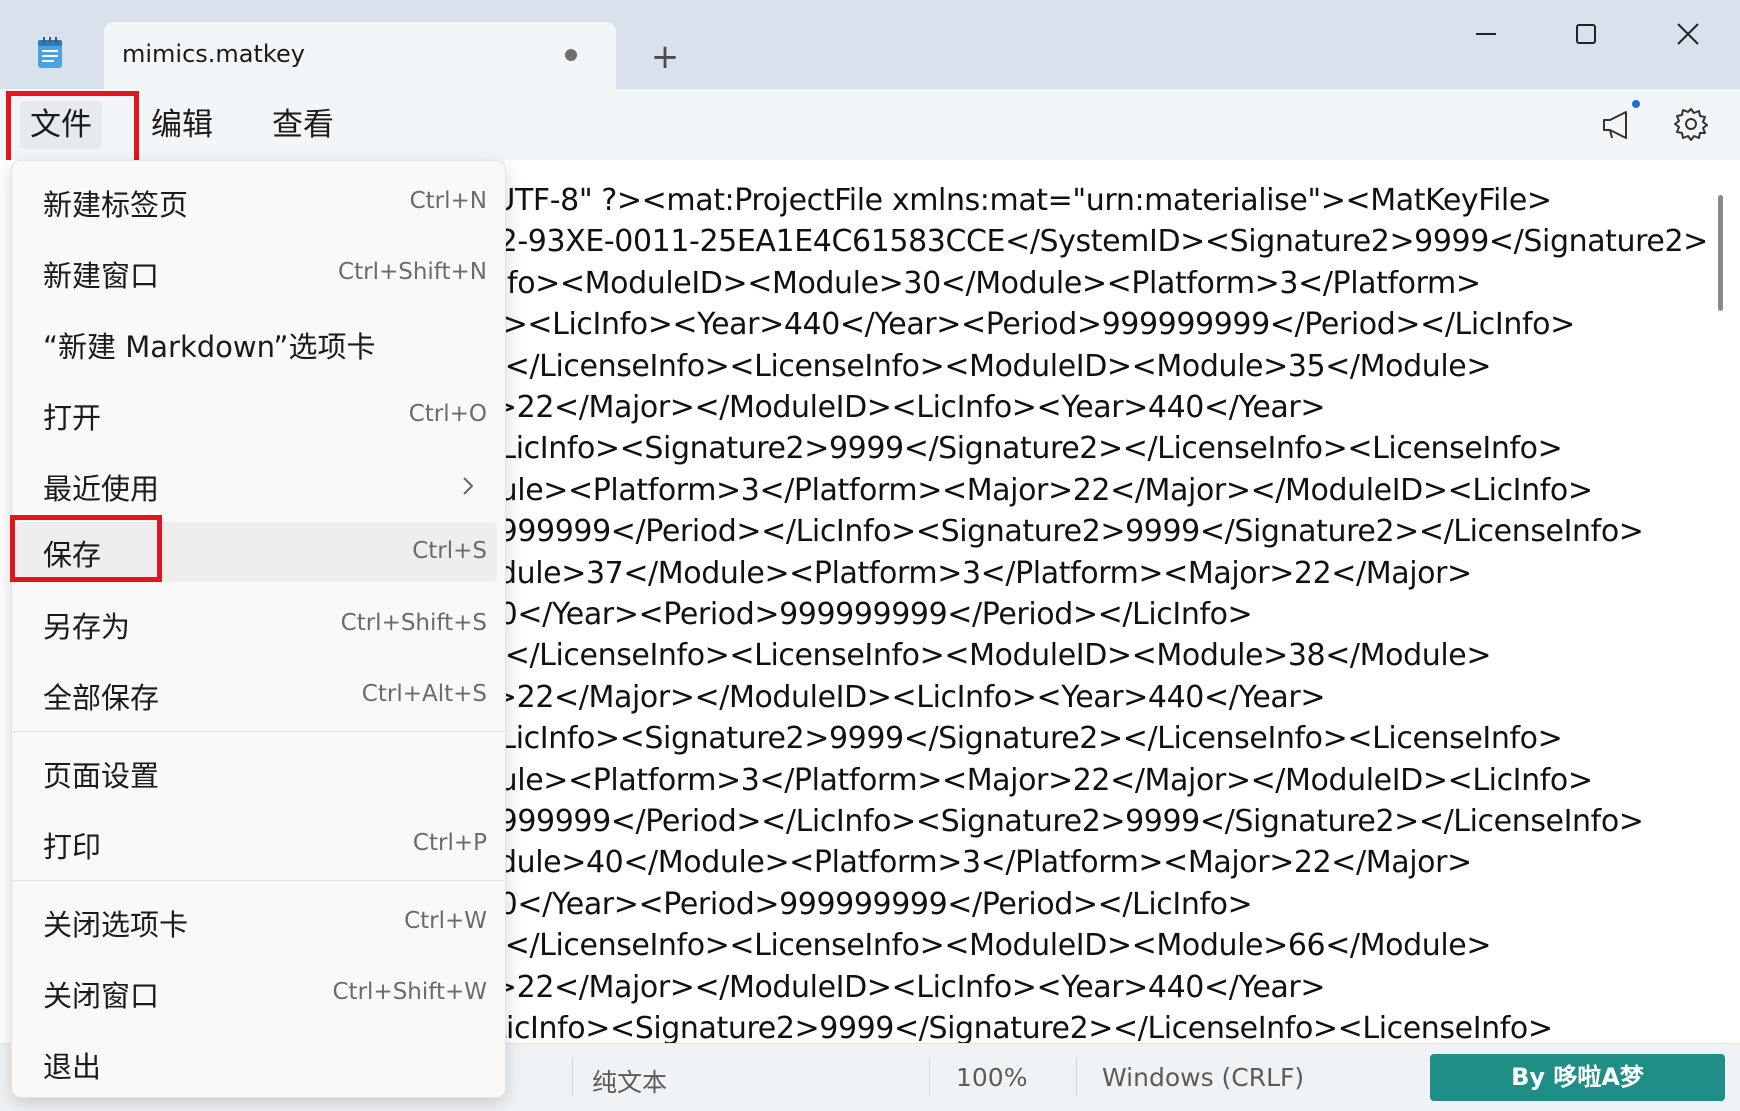  Describe the element at coordinates (254, 993) in the screenshot. I see `menu-item-close-window: 关闭窗口 Ctrl+Shift+W` at that location.